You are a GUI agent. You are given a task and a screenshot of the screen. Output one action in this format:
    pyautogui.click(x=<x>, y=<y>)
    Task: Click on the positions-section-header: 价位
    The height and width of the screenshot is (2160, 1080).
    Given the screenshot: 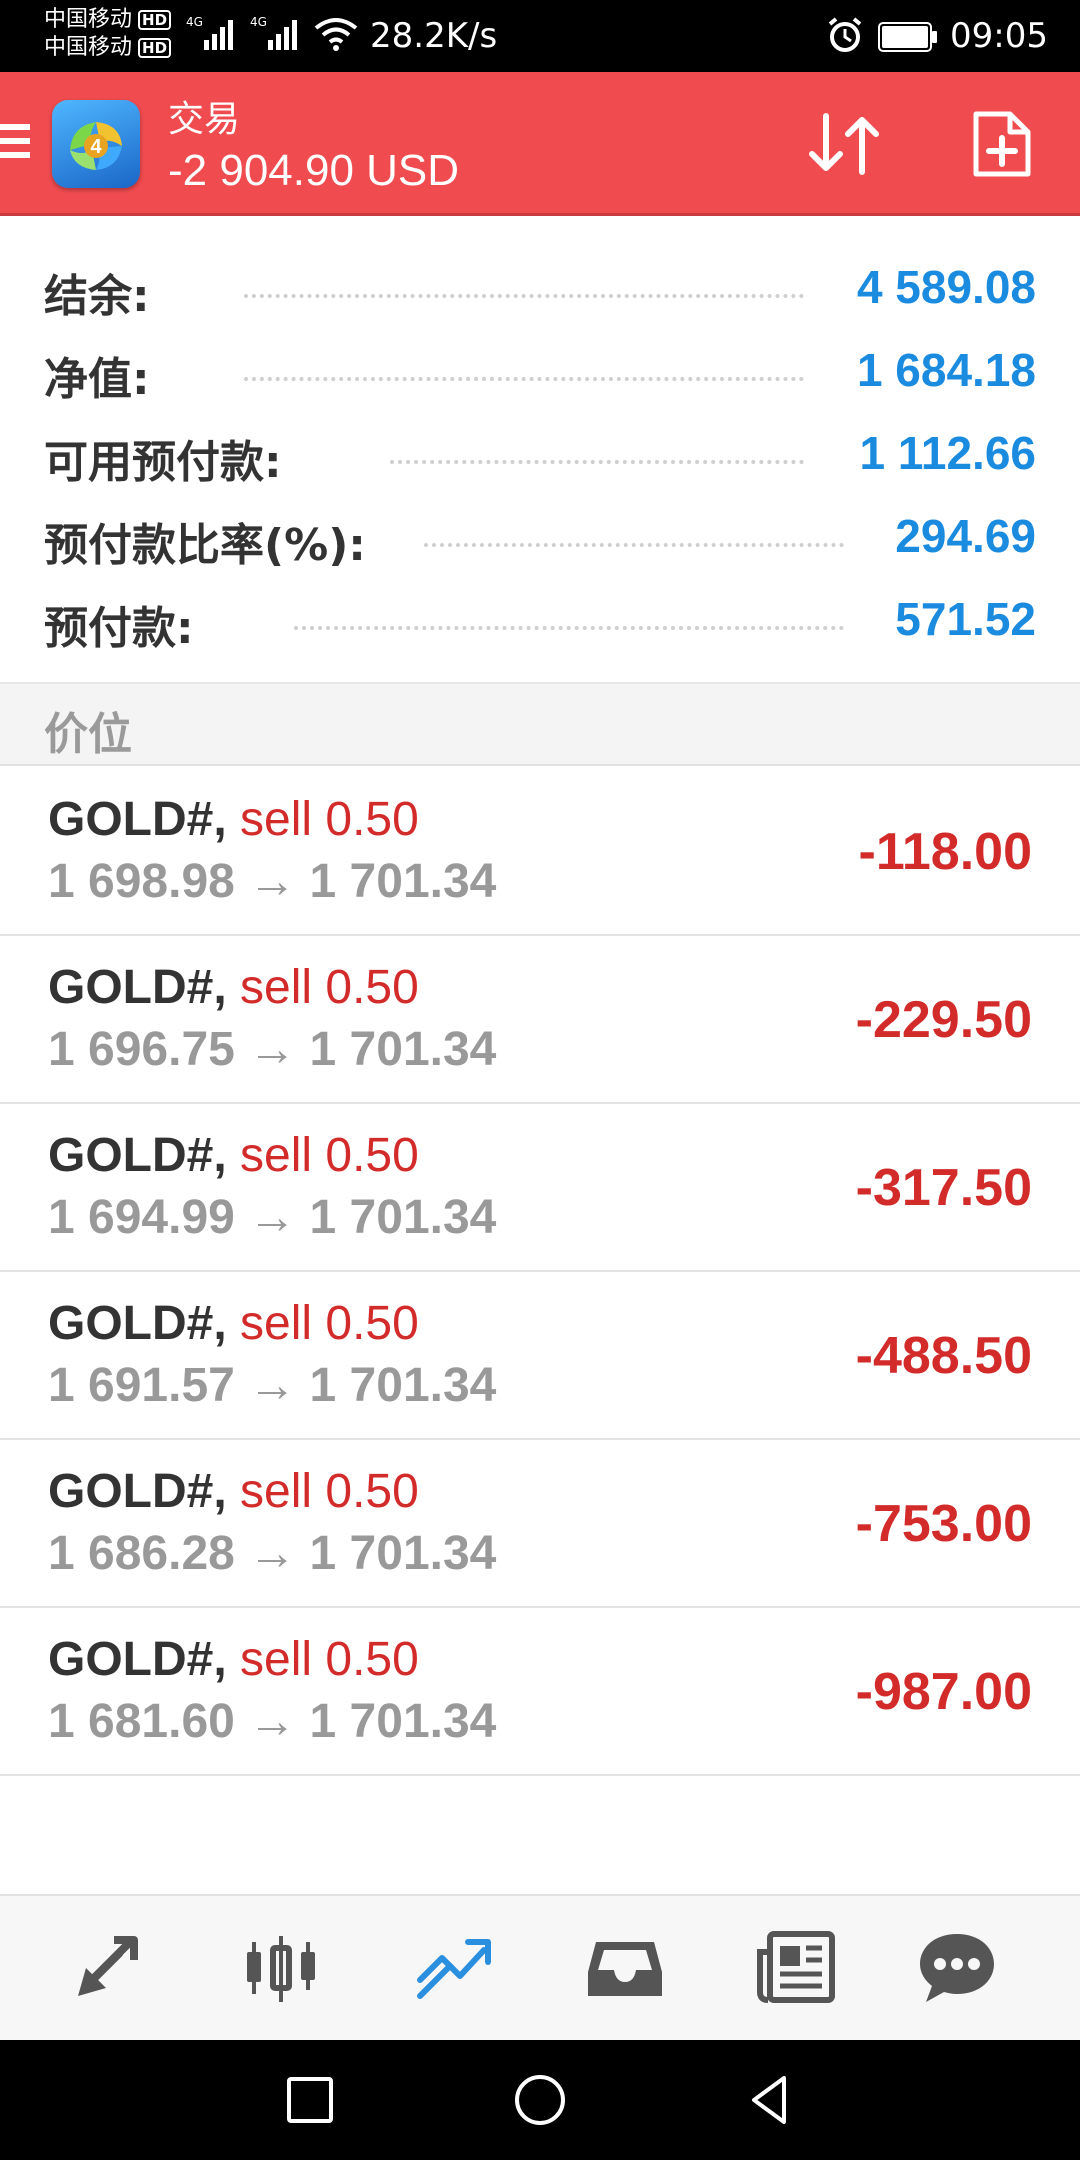 What is the action you would take?
    pyautogui.click(x=540, y=725)
    